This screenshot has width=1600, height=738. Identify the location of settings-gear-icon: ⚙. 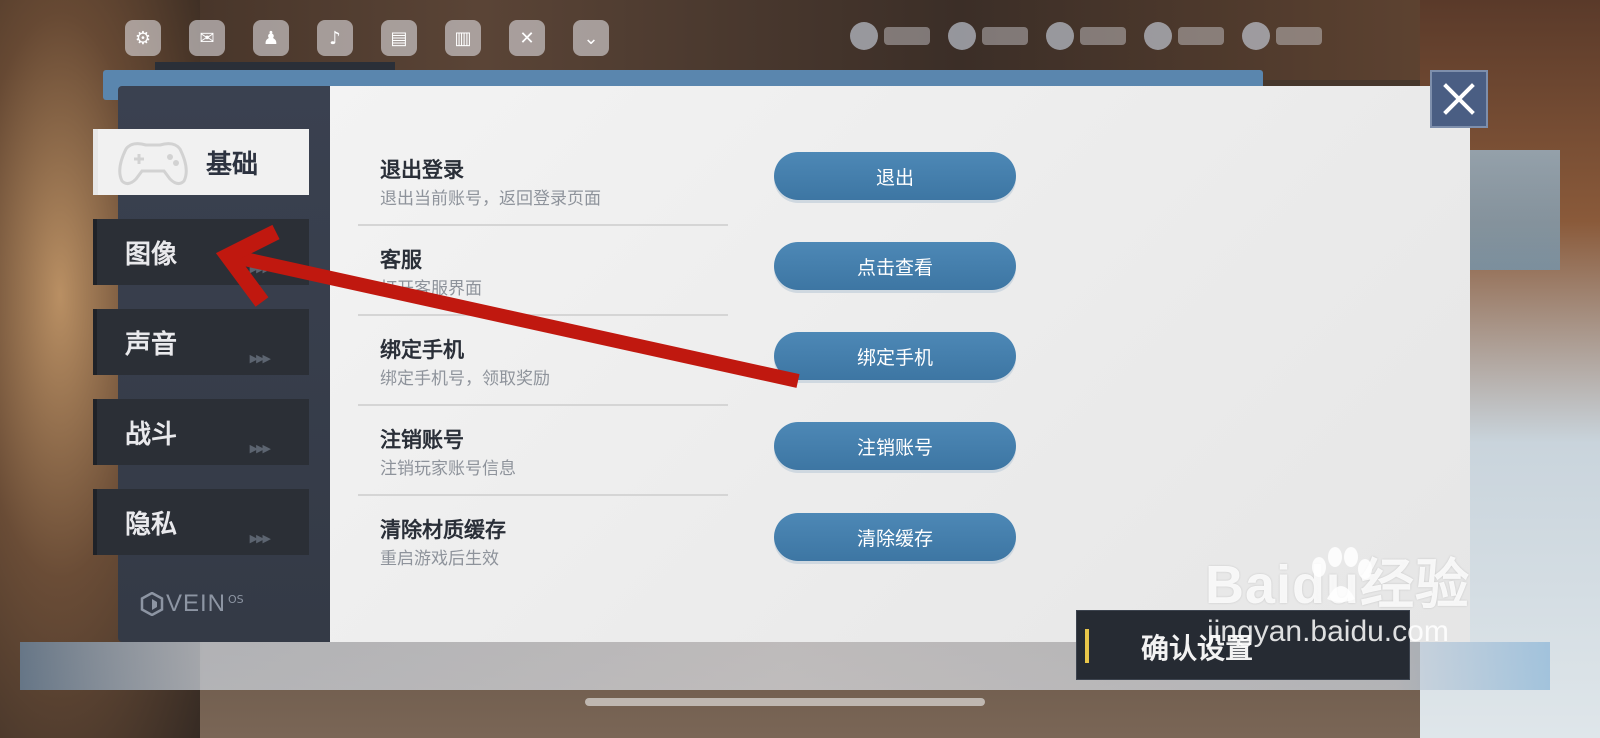
(143, 38).